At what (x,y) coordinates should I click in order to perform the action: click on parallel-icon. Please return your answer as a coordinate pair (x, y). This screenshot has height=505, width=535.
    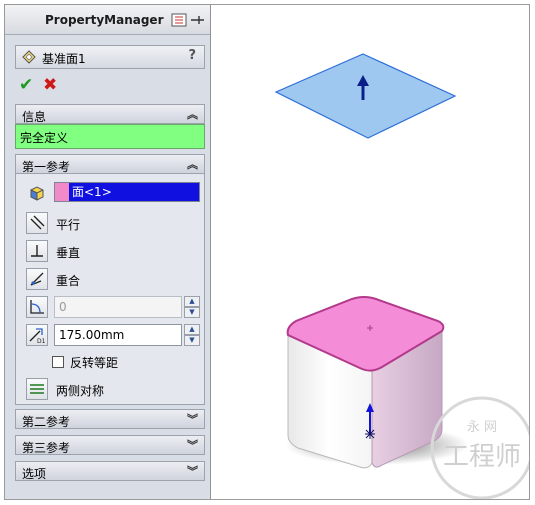
    Looking at the image, I should click on (37, 222).